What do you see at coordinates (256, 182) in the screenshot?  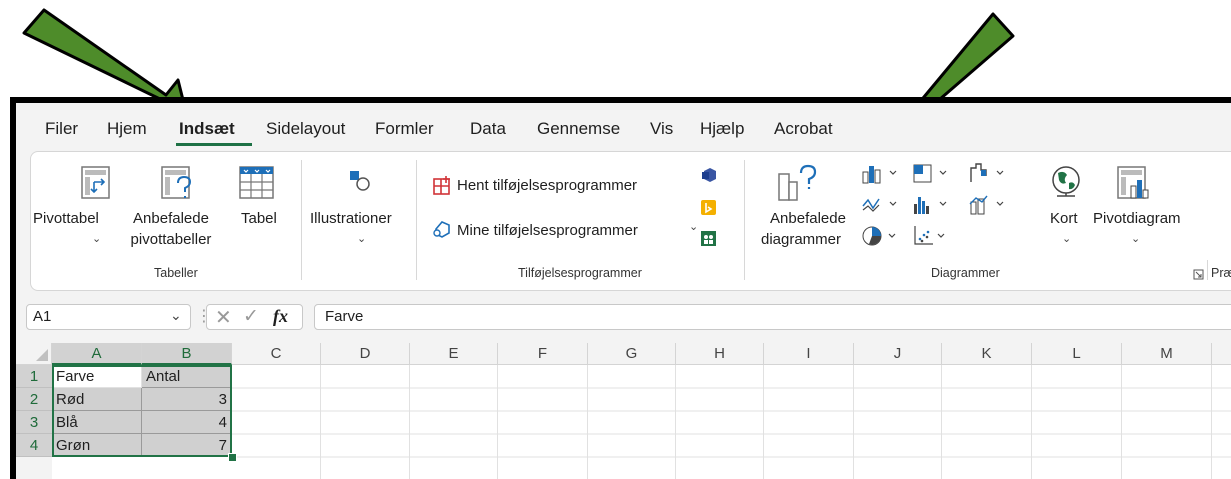 I see `table-icon` at bounding box center [256, 182].